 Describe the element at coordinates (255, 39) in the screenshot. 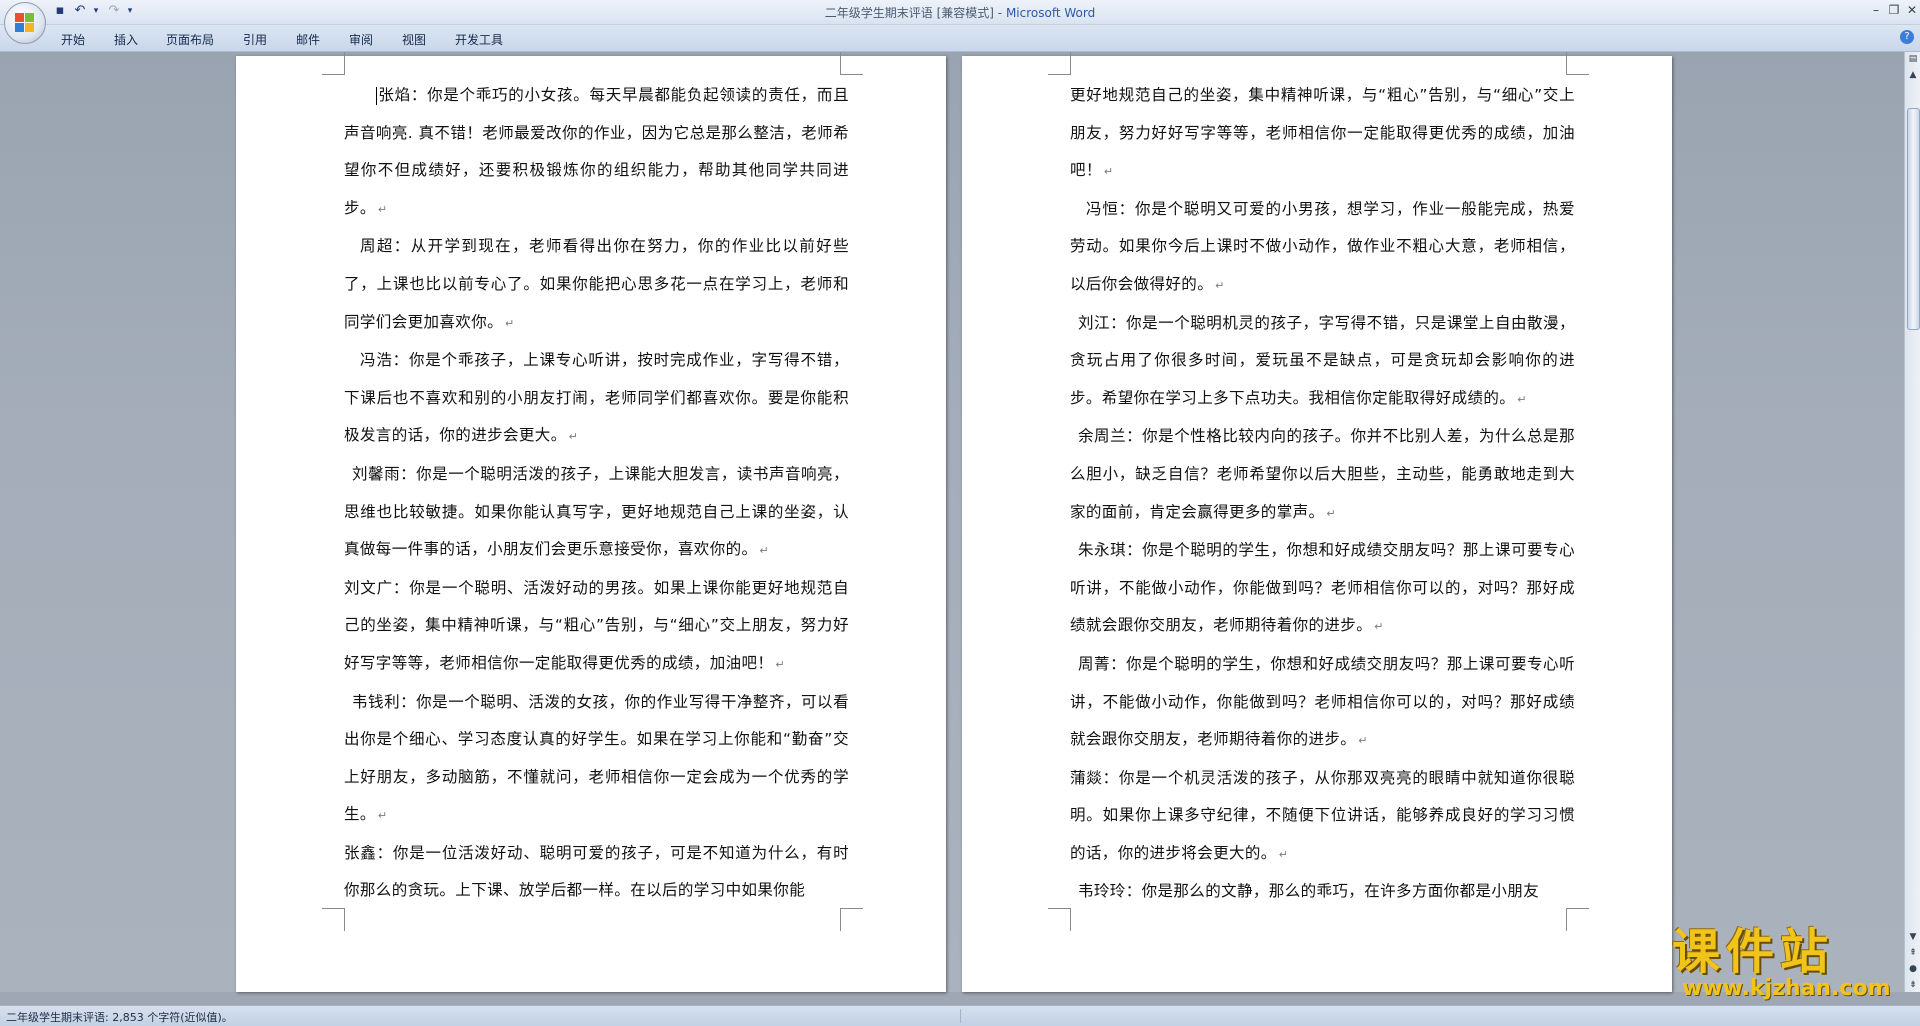

I see `tab-references: 引用` at that location.